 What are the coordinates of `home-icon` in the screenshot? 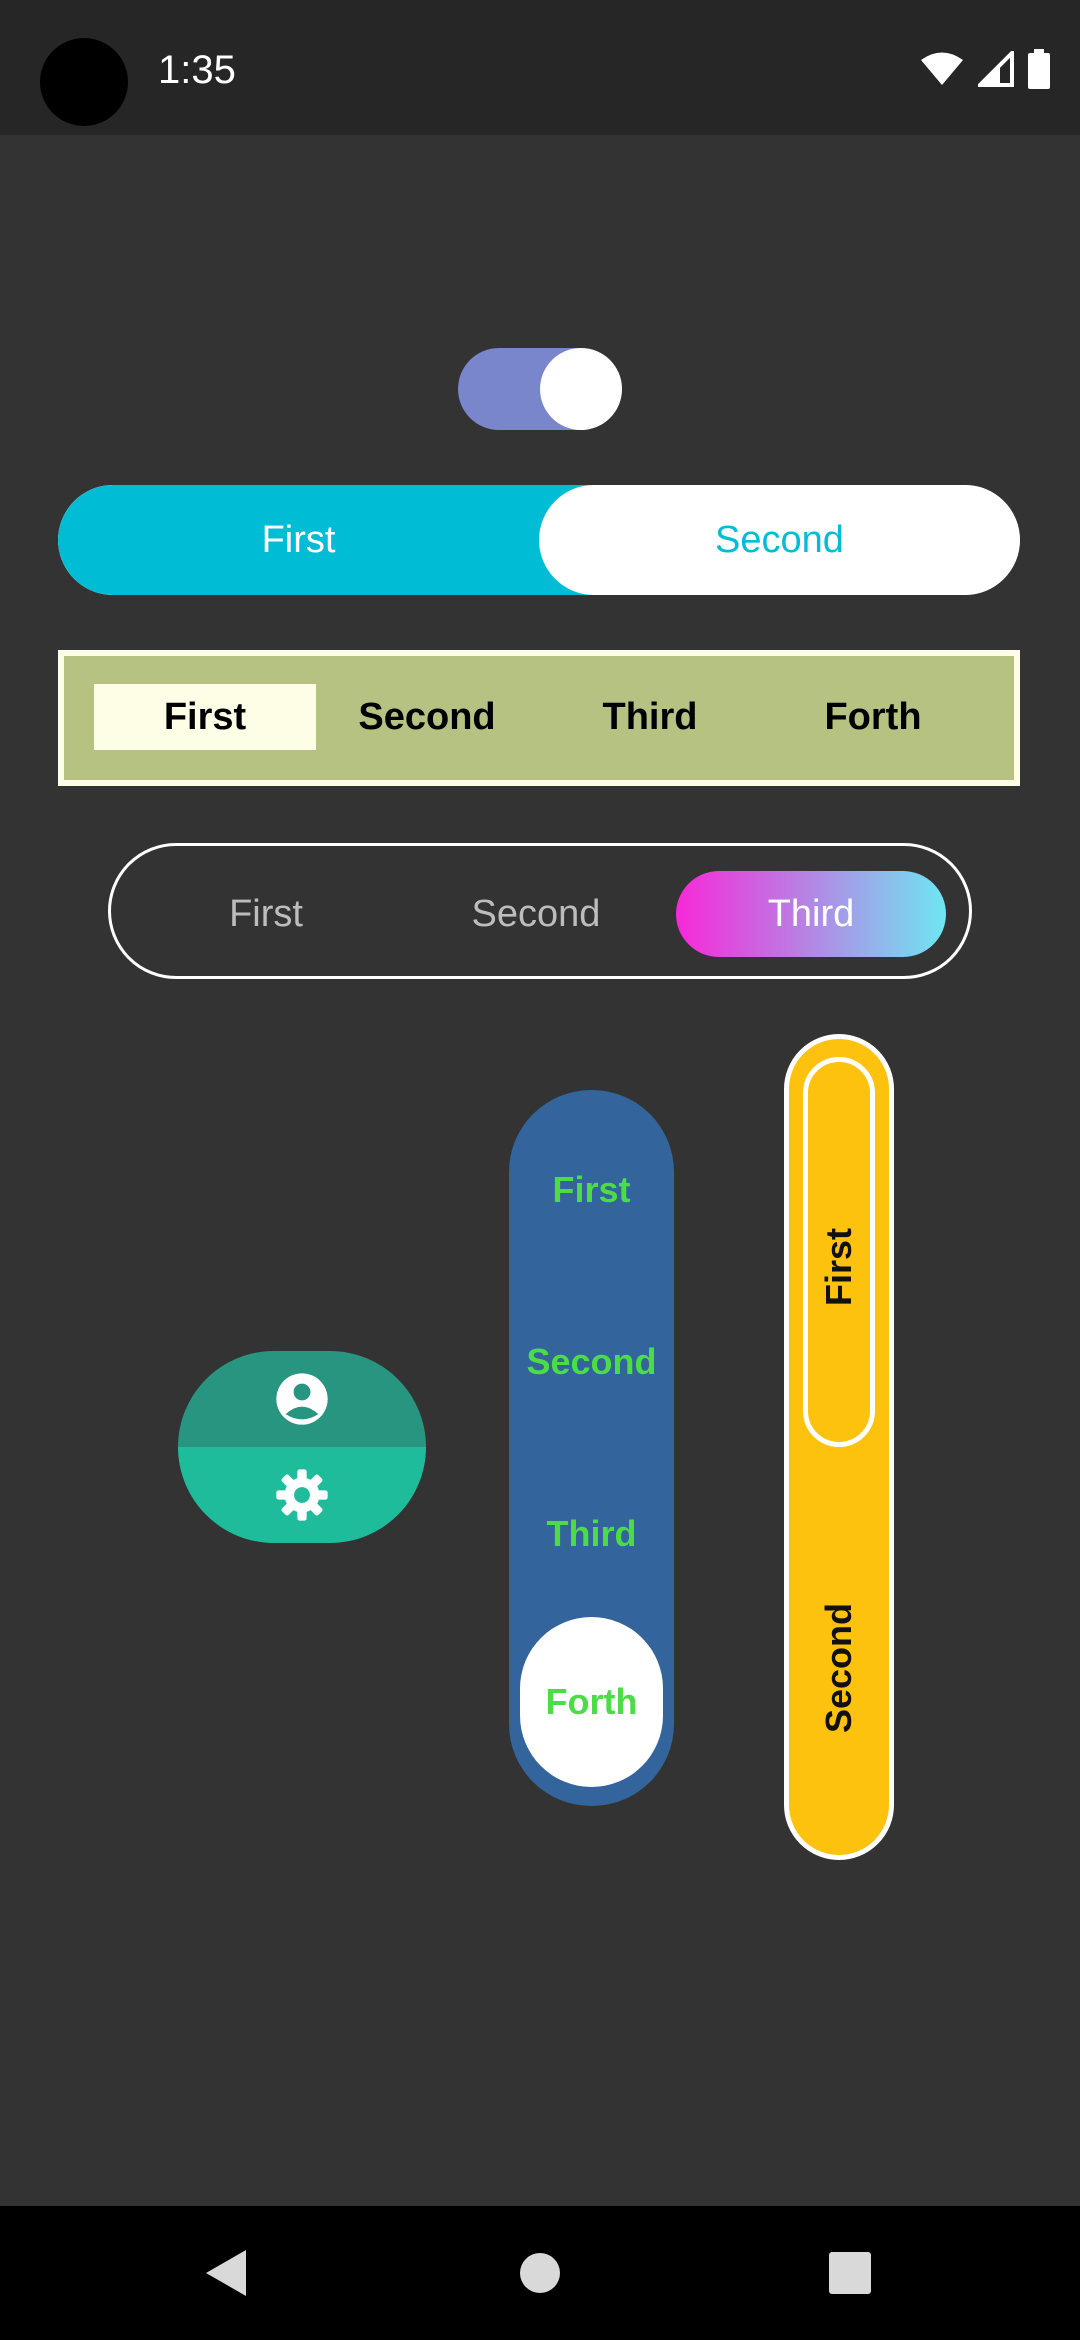 It's located at (540, 2273).